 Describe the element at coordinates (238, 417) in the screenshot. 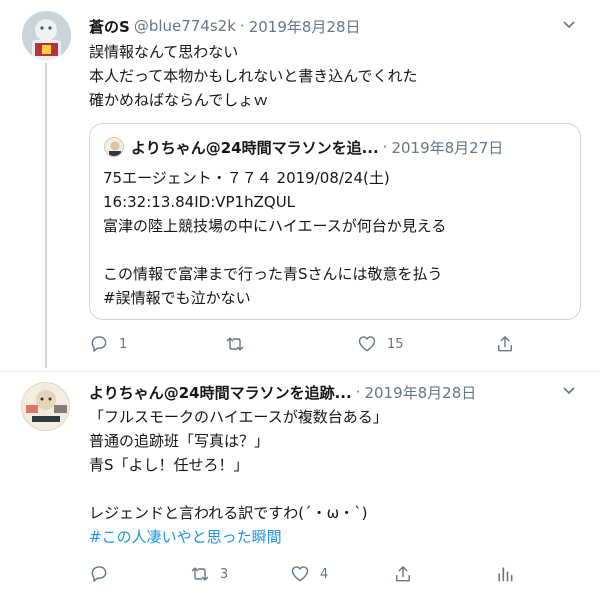

I see `tweet-text-line: 「フルスモークのハイエースが複数台ある」` at that location.